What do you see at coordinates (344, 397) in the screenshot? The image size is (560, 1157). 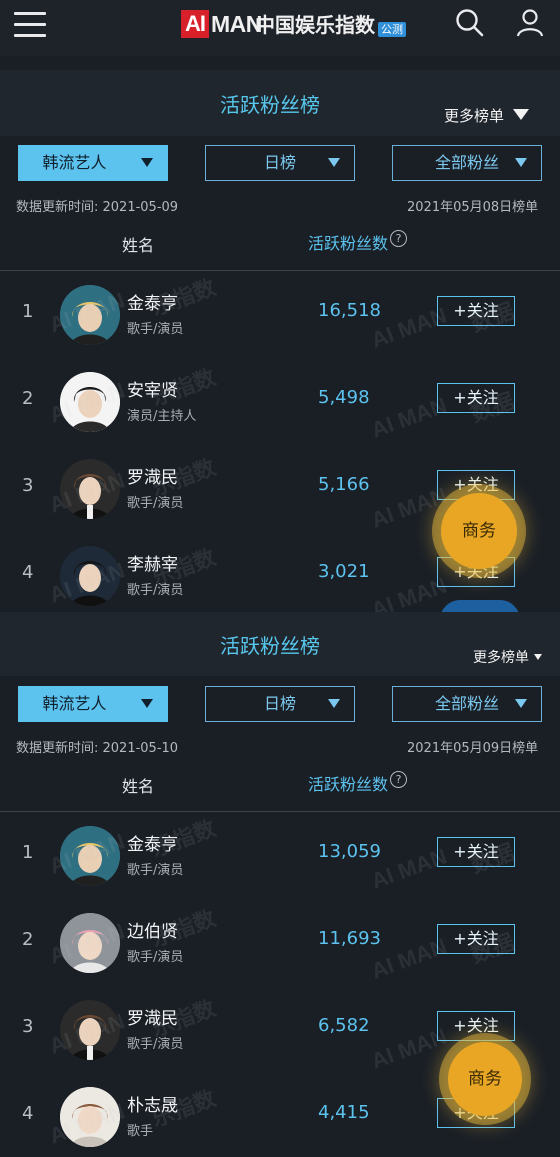 I see `fan-count: 5,498` at bounding box center [344, 397].